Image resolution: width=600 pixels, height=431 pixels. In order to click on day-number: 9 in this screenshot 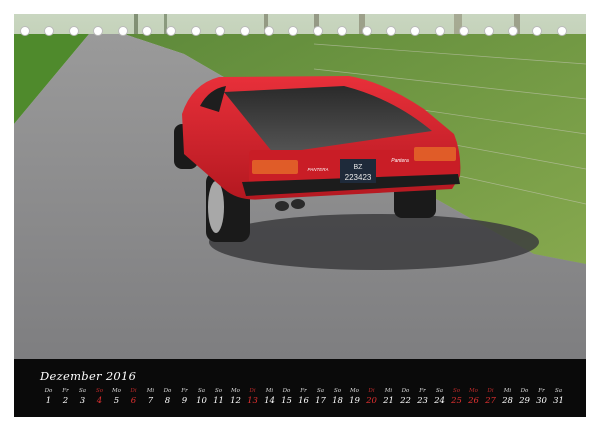, I will do `click(184, 401)`.